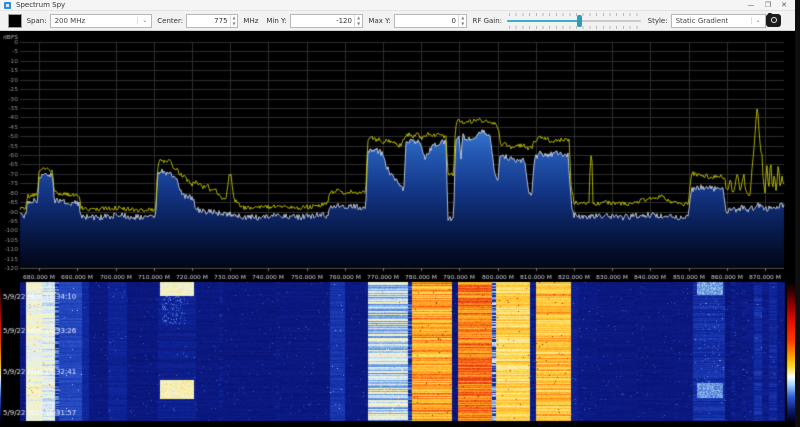 The width and height of the screenshot is (800, 427). I want to click on minimize-button: —, so click(751, 5).